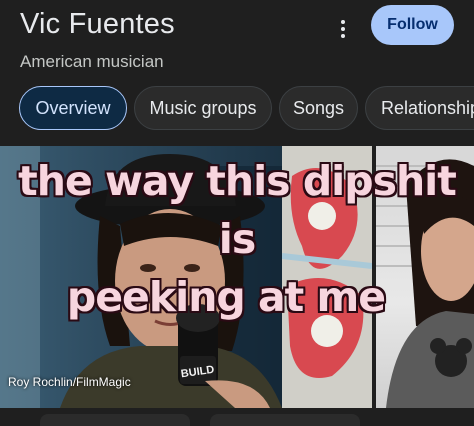  I want to click on entity-title: Vic Fuentes, so click(97, 24).